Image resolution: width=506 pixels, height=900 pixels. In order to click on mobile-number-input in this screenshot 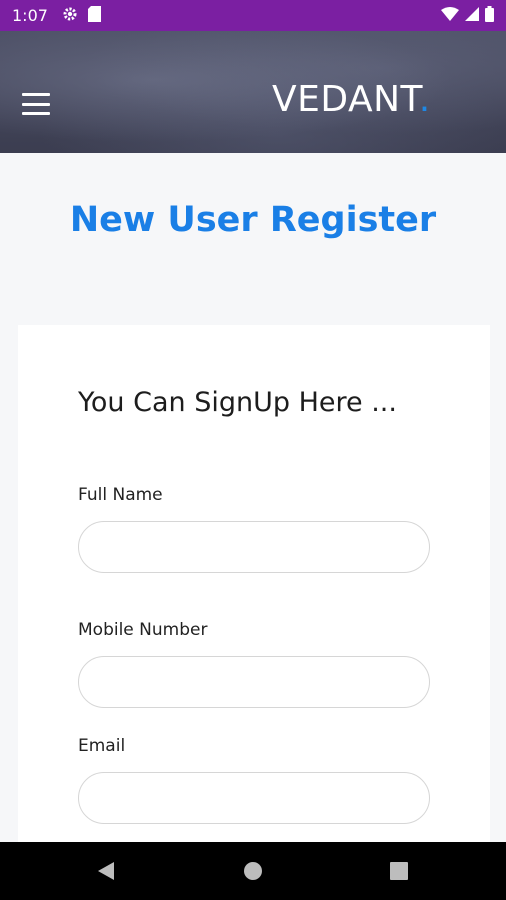, I will do `click(254, 682)`.